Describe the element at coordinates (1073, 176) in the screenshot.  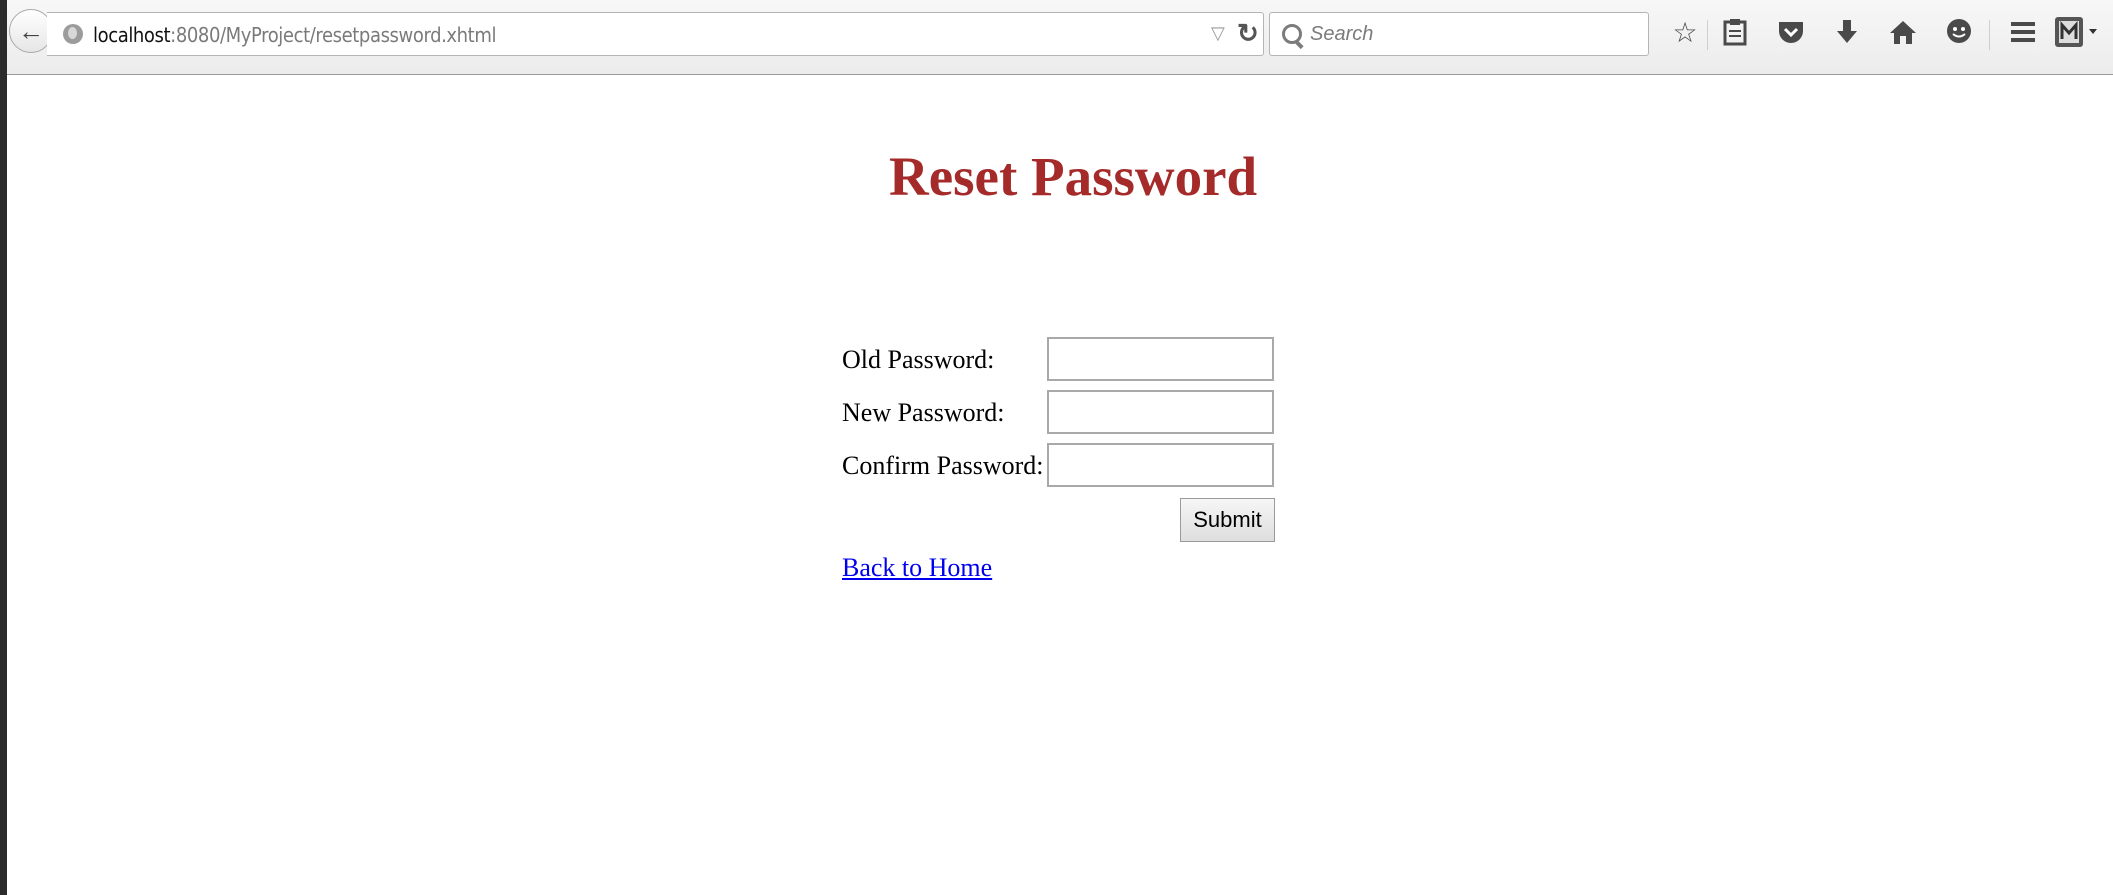
I see `page-title: Reset Password` at that location.